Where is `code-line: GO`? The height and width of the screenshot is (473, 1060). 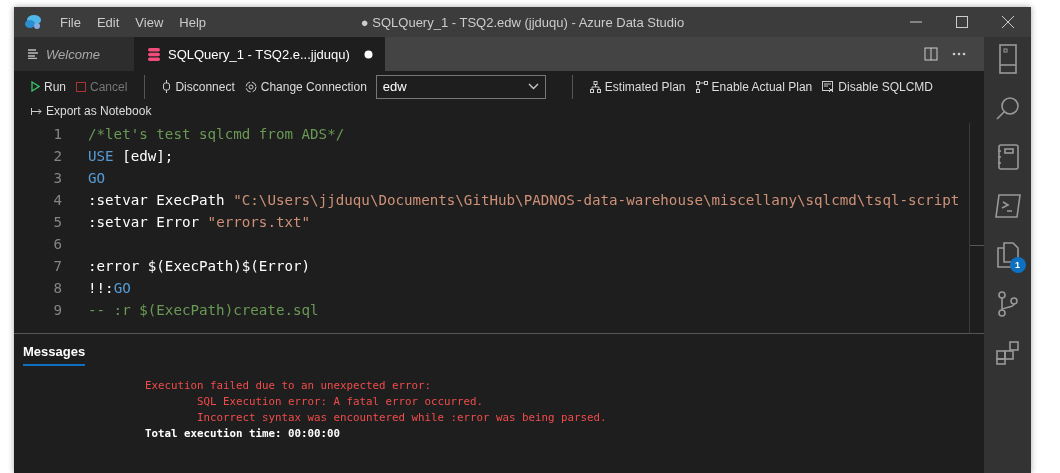
code-line: GO is located at coordinates (97, 178).